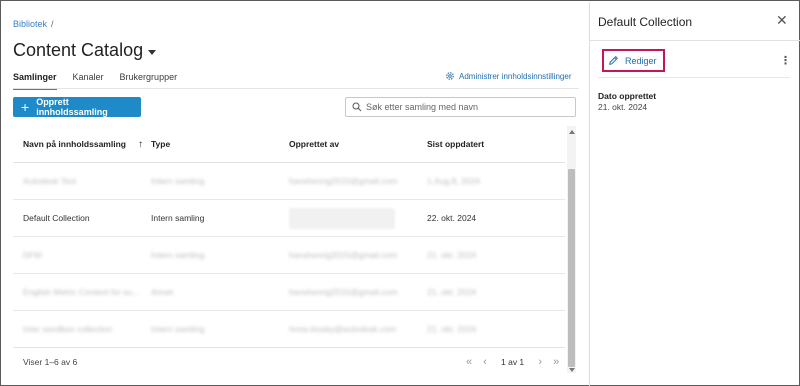 This screenshot has height=386, width=800. Describe the element at coordinates (72, 107) in the screenshot. I see `create-collection-label: Opprett innholdssamling` at that location.